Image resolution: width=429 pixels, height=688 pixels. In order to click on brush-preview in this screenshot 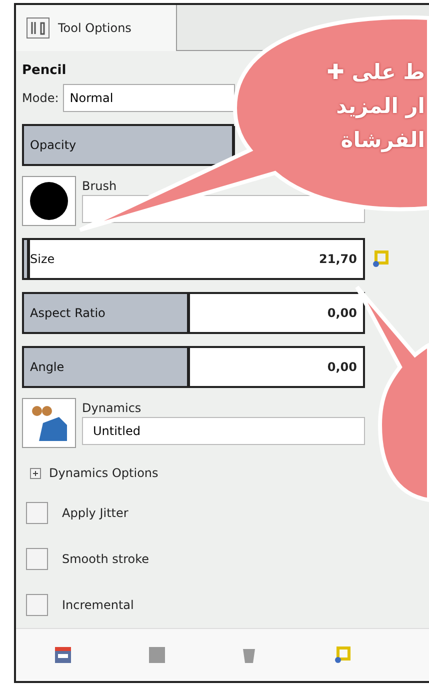, I will do `click(49, 201)`.